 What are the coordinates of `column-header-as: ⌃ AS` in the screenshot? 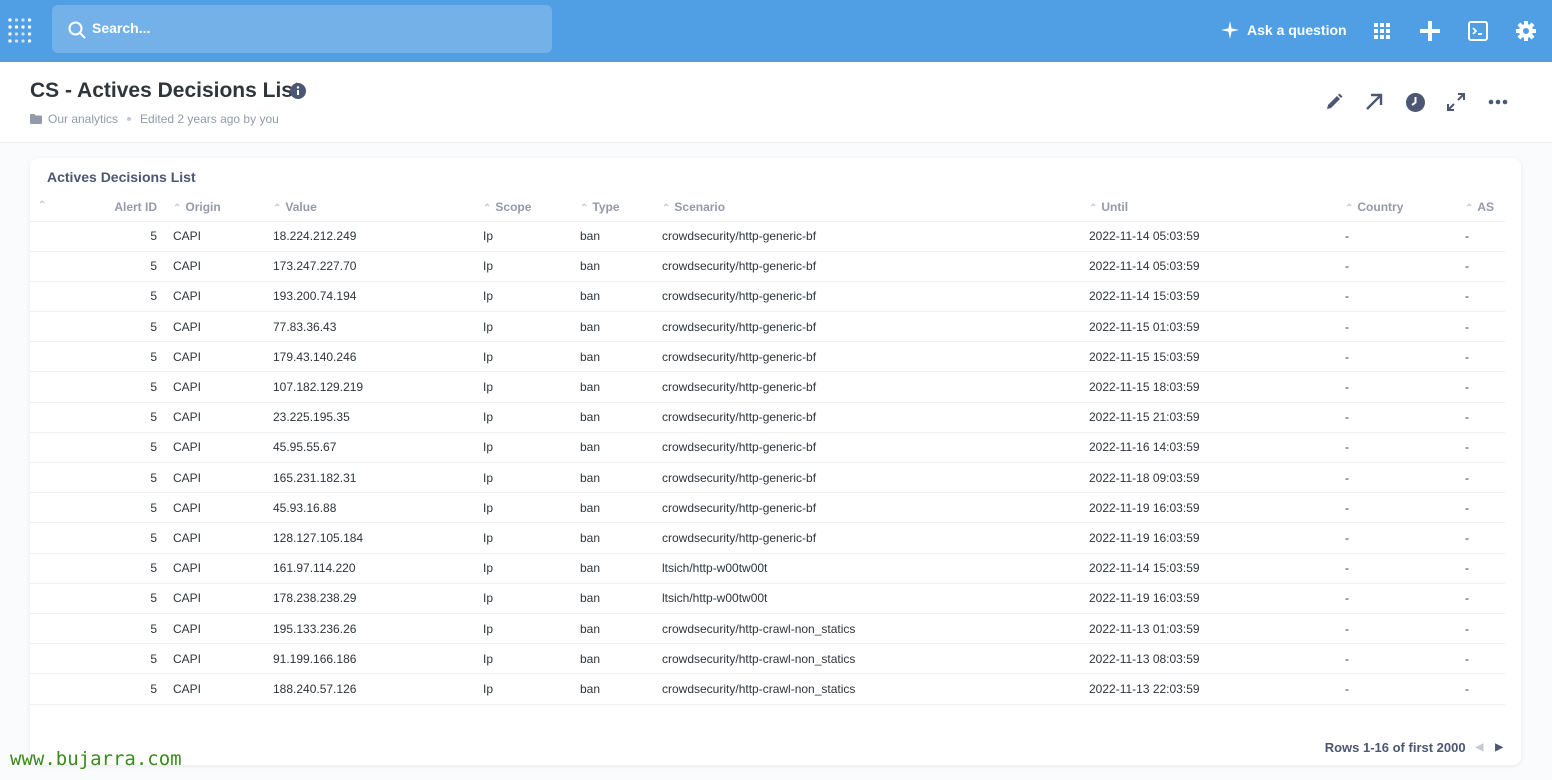 It's located at (1481, 207).